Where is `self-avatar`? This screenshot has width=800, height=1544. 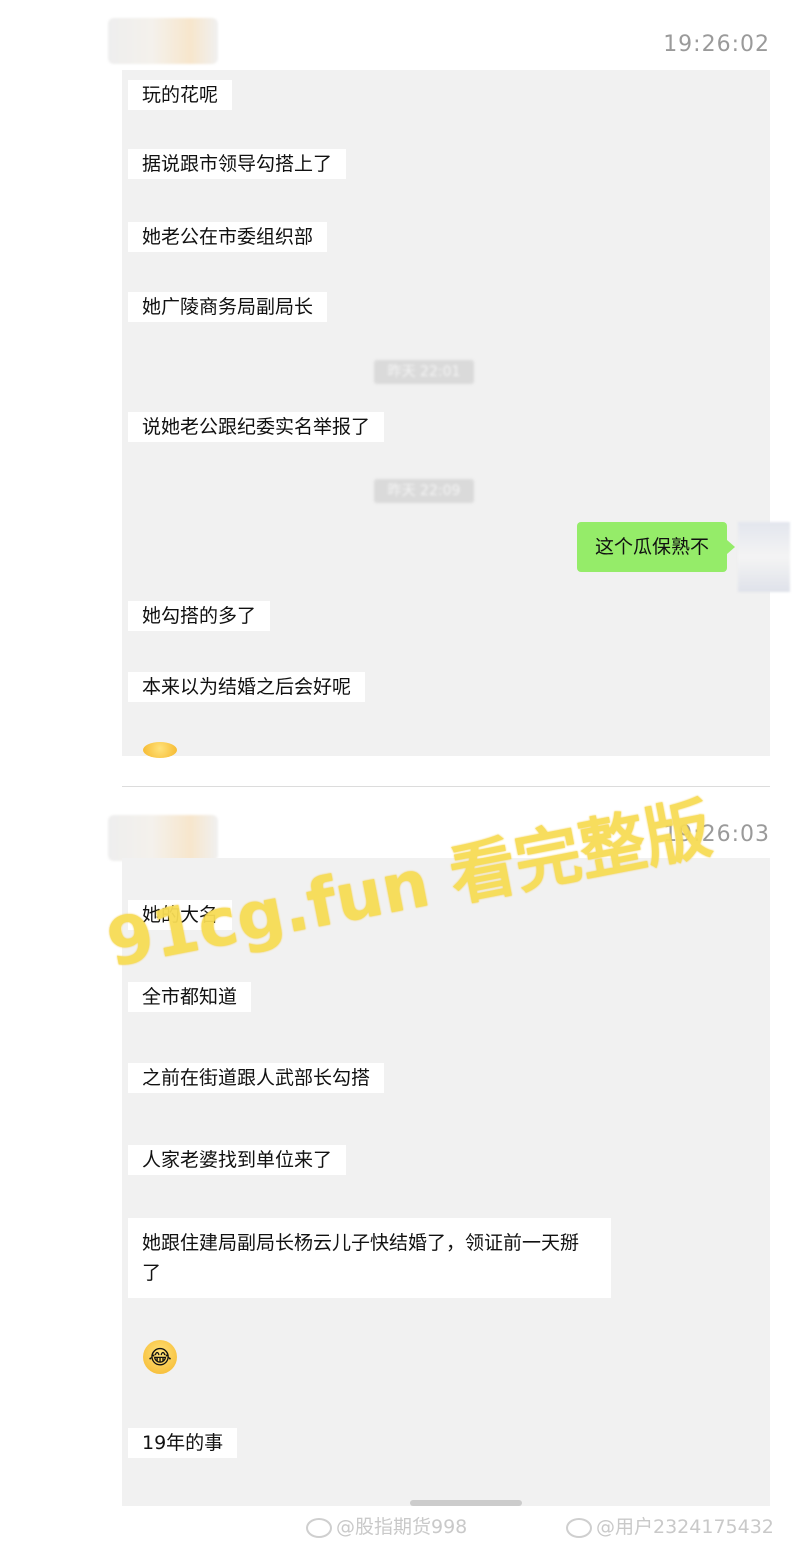 self-avatar is located at coordinates (764, 557).